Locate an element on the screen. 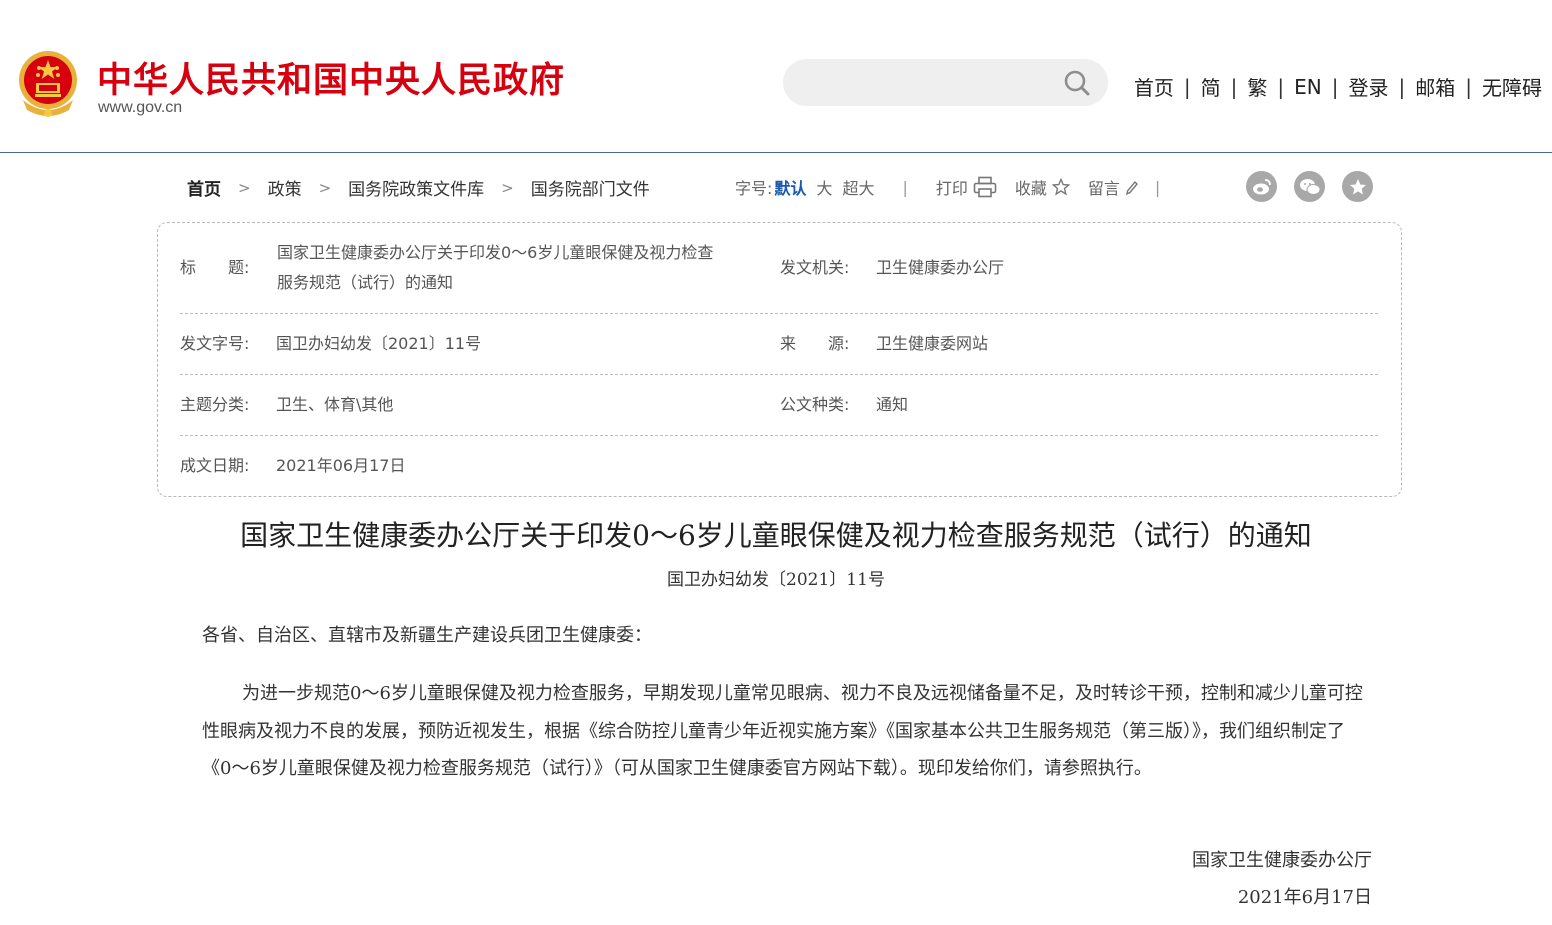  nav-traditional: 繁 is located at coordinates (1257, 86).